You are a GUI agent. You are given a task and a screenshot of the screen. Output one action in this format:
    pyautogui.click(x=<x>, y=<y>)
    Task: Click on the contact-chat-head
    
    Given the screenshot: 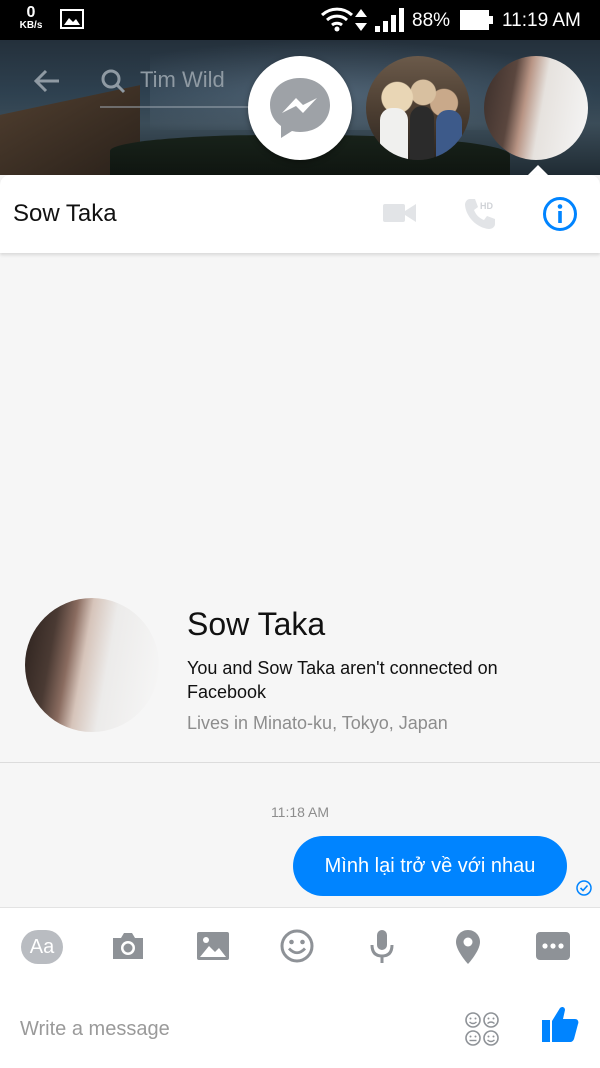 What is the action you would take?
    pyautogui.click(x=536, y=108)
    